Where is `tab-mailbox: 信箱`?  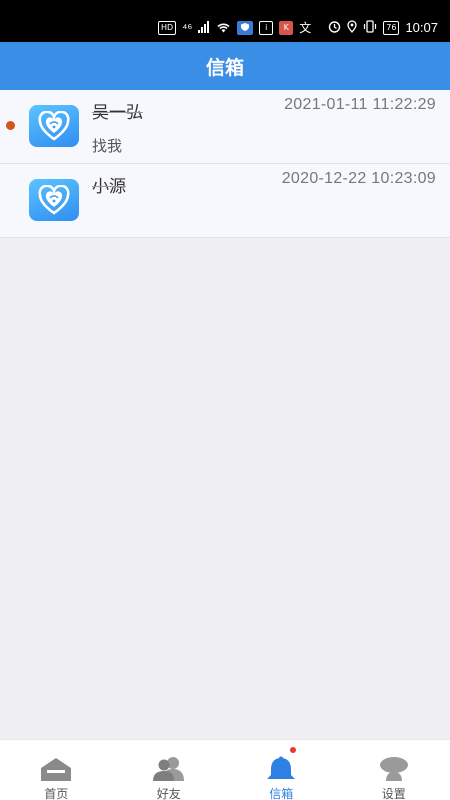
tab-mailbox: 信箱 is located at coordinates (281, 770).